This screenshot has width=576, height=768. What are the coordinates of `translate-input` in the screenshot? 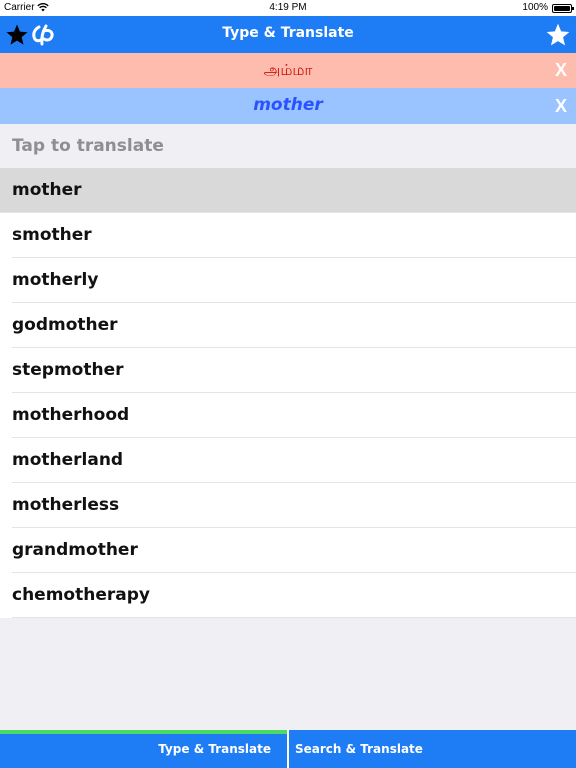 It's located at (288, 146).